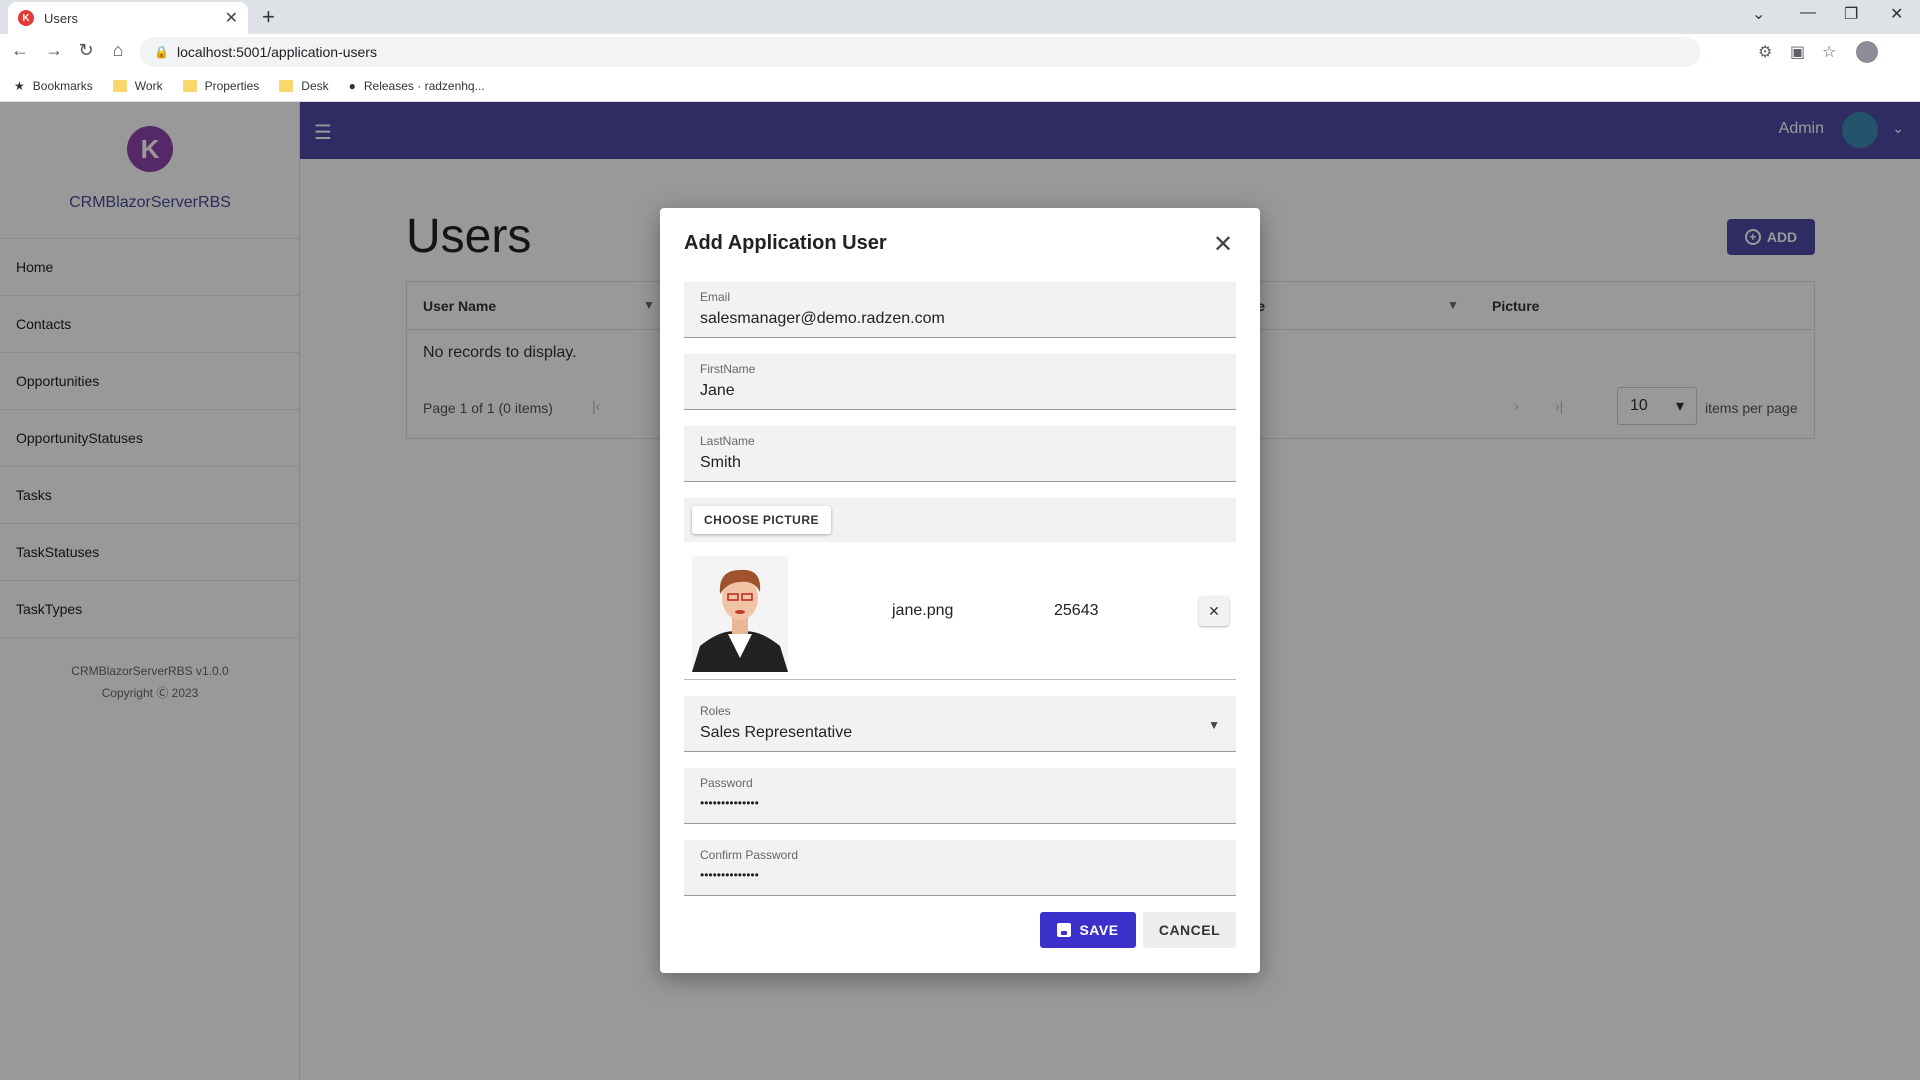  I want to click on save-button: SAVE, so click(1088, 930).